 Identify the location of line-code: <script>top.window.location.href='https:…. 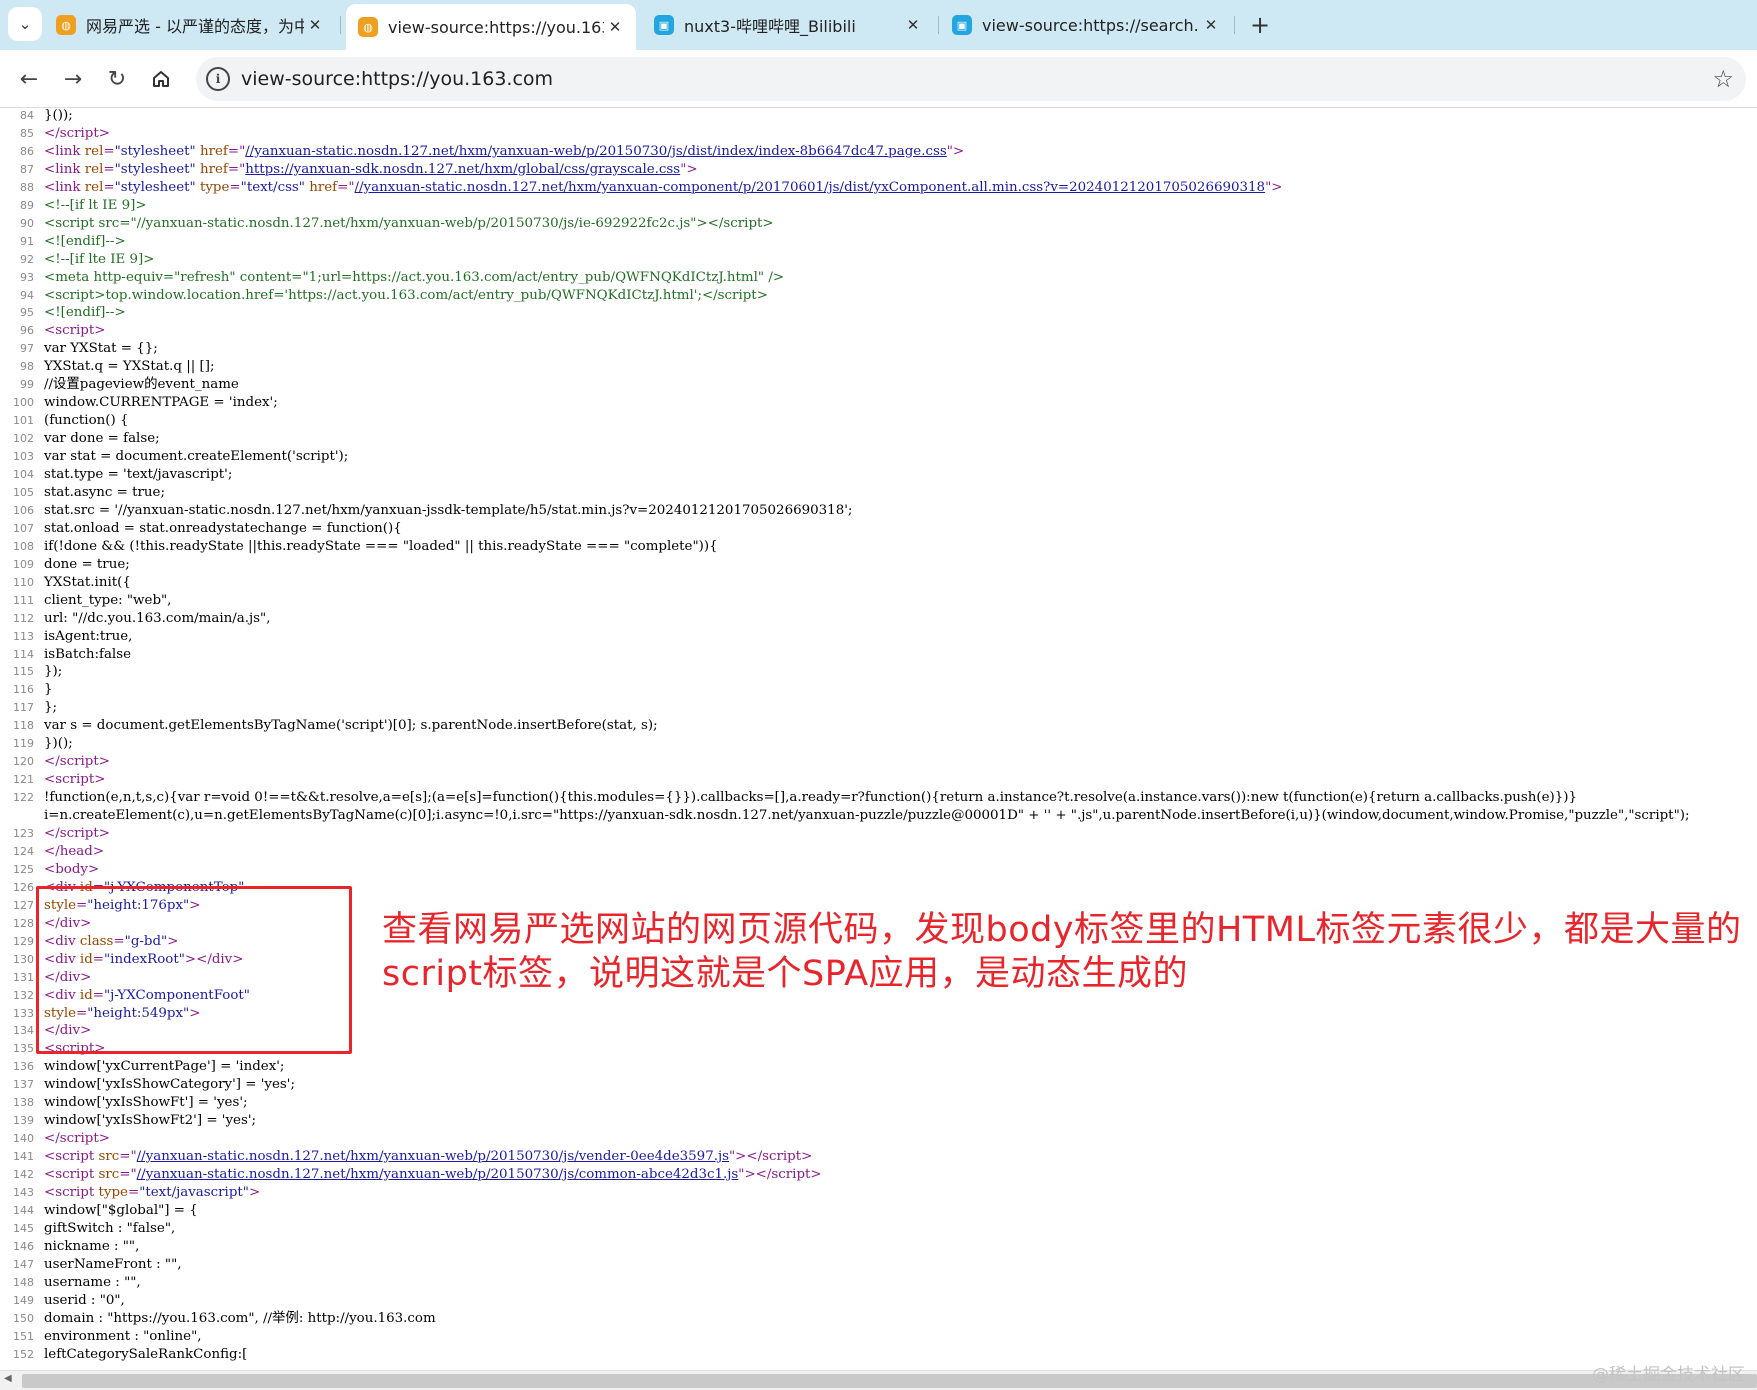
(406, 295).